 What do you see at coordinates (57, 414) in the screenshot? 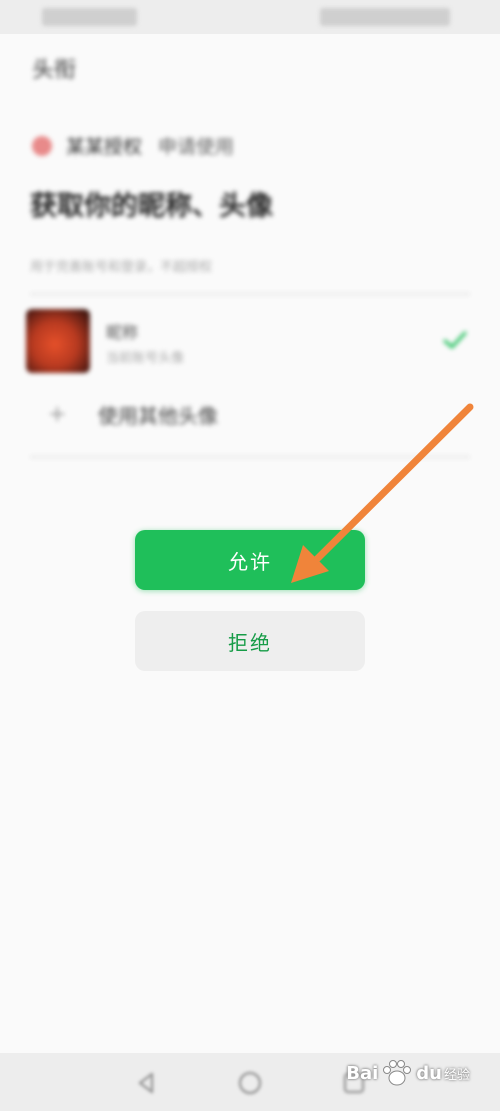
I see `plus-icon: +` at bounding box center [57, 414].